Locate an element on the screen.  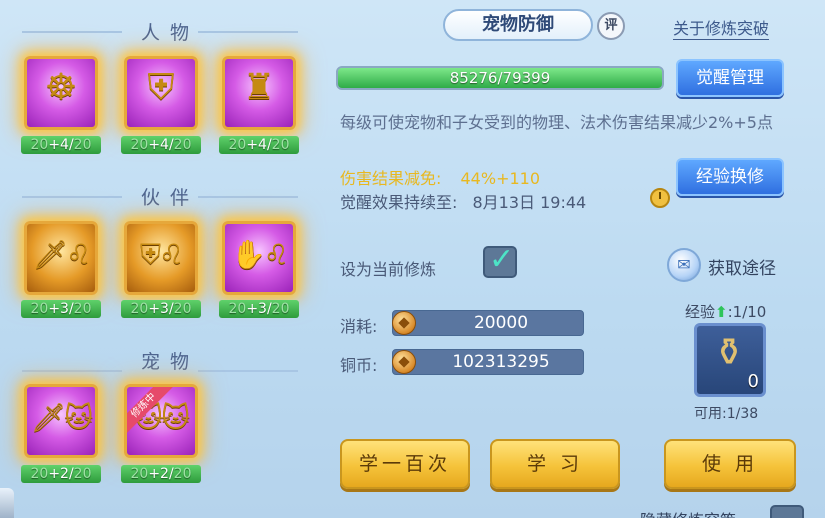
cost-value: 20000 is located at coordinates (501, 323).